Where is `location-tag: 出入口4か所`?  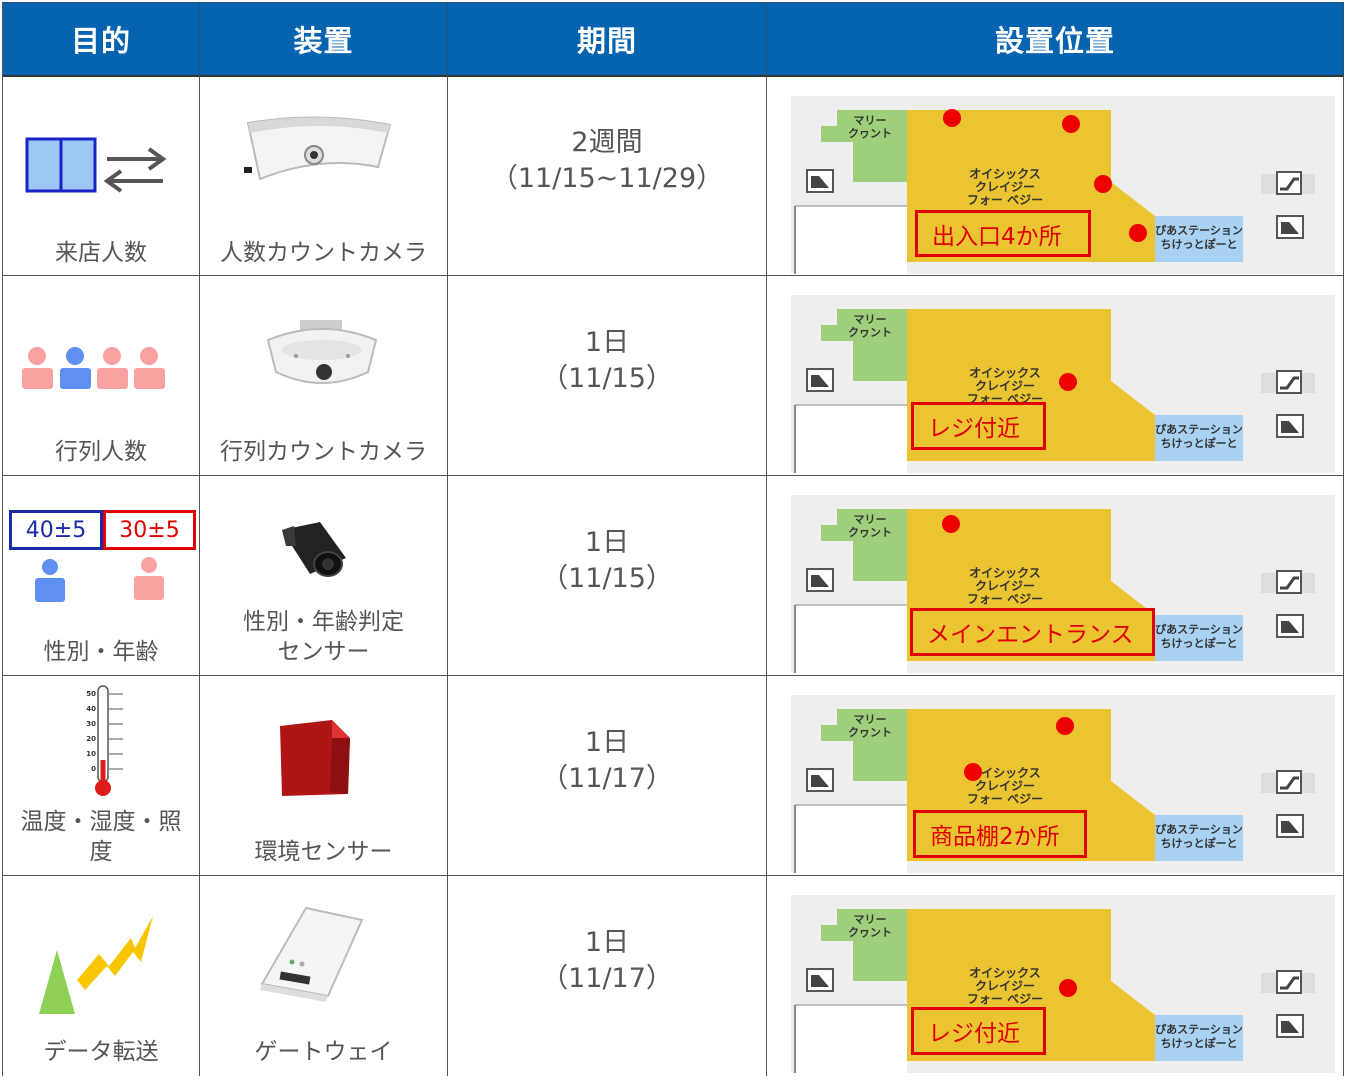 location-tag: 出入口4か所 is located at coordinates (1003, 233).